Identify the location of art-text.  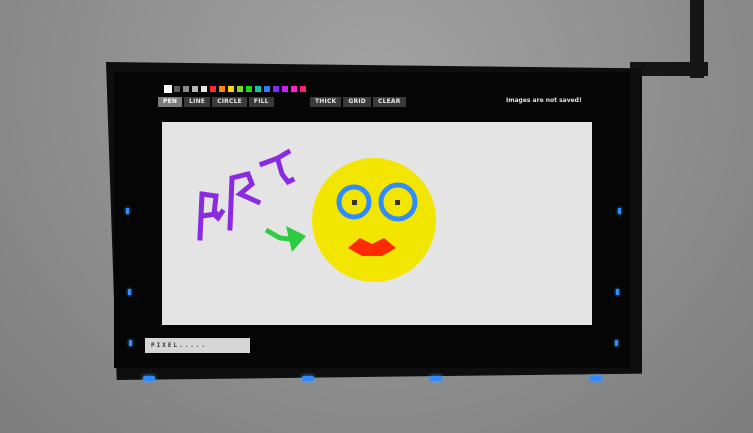
(246, 194).